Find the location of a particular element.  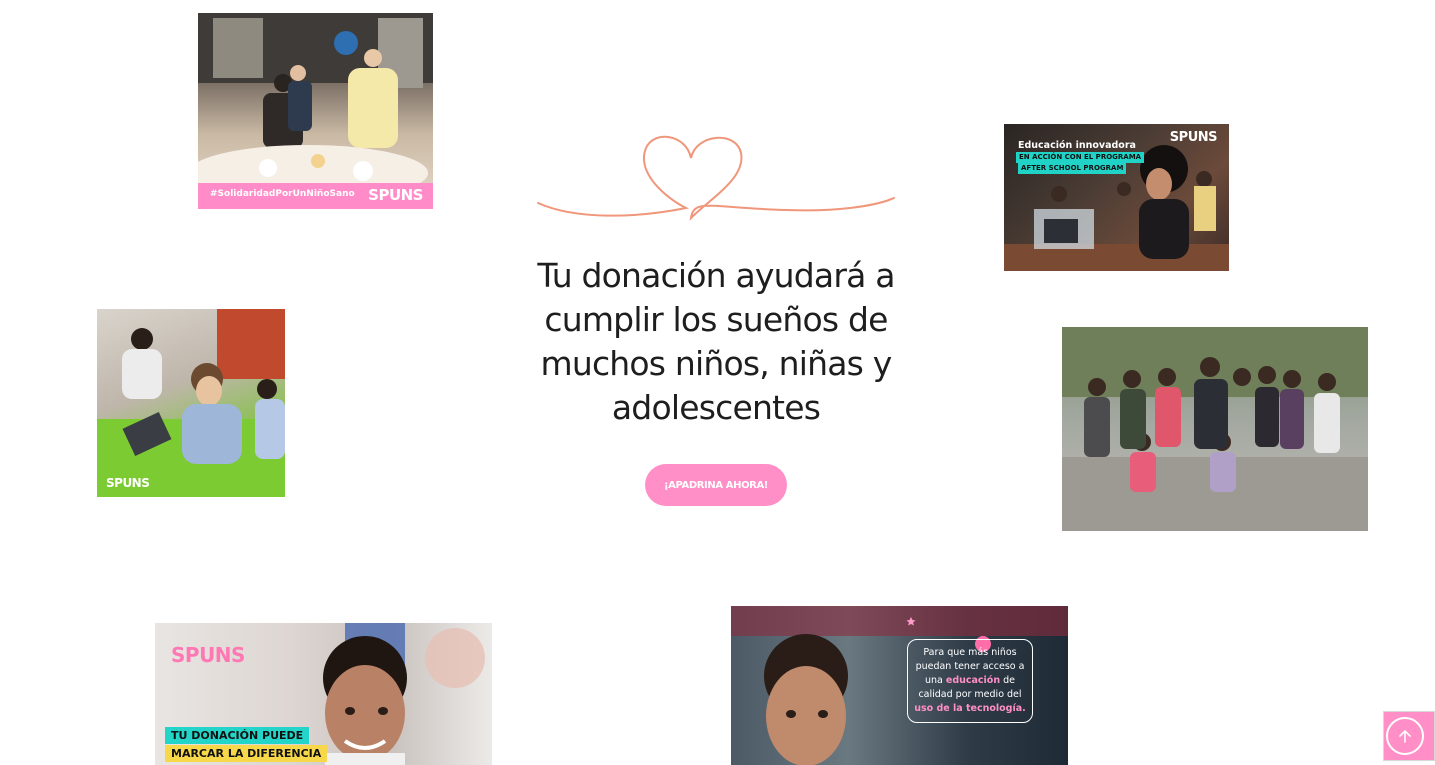

event-scene-graphic is located at coordinates (315, 107).